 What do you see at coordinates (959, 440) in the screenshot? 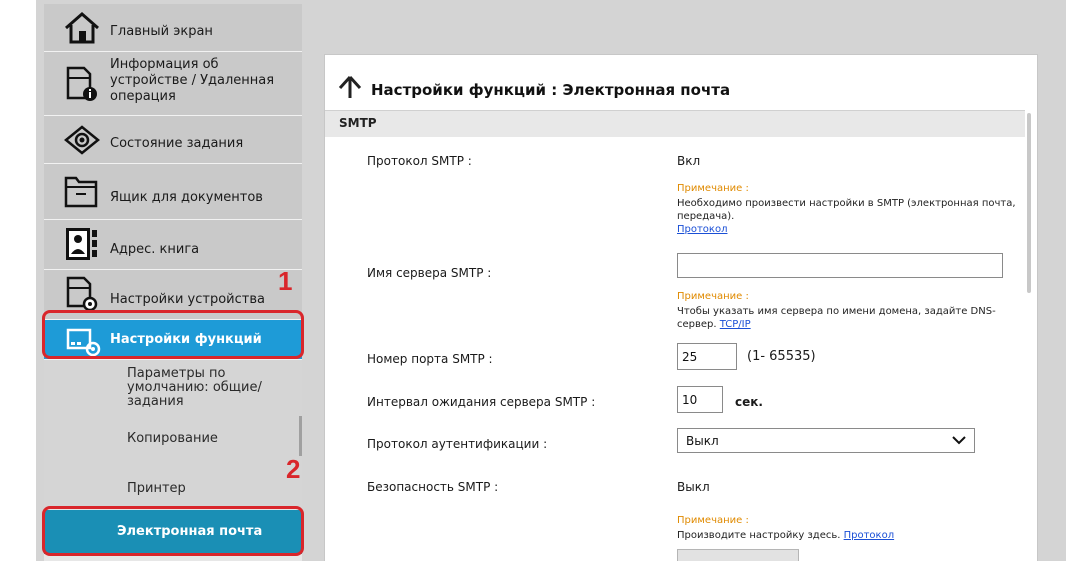
I see `chevron-down-icon` at bounding box center [959, 440].